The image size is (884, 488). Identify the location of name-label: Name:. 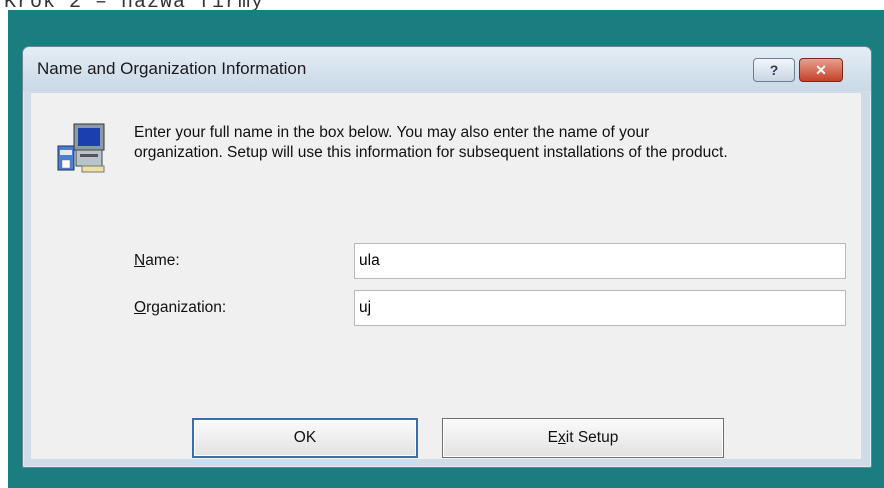
(157, 261).